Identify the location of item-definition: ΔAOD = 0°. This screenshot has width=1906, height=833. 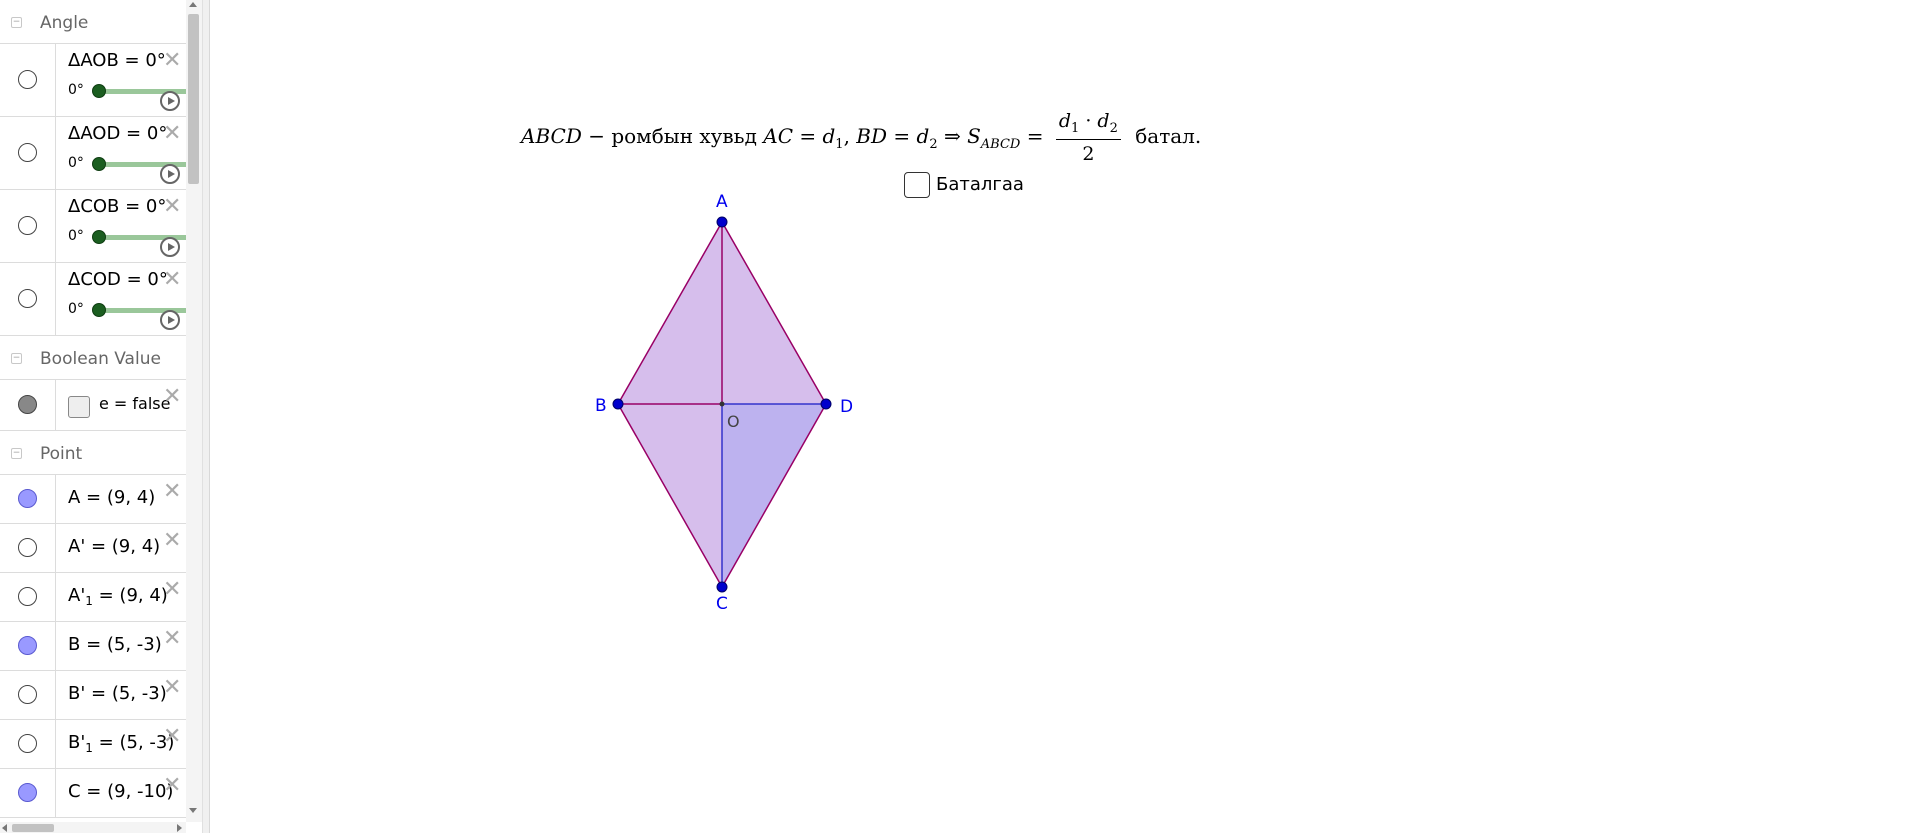
(117, 133).